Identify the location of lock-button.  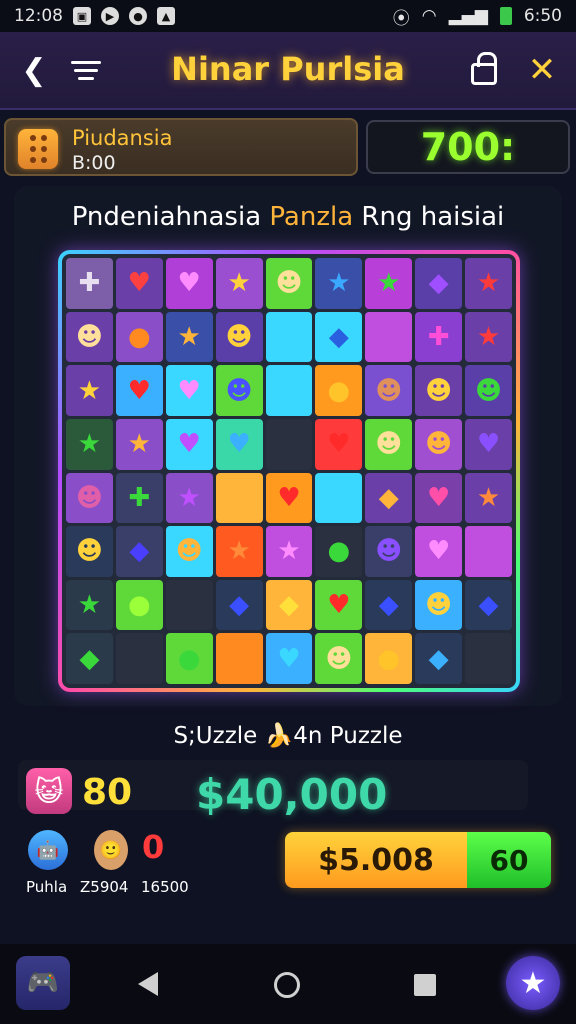
(484, 70).